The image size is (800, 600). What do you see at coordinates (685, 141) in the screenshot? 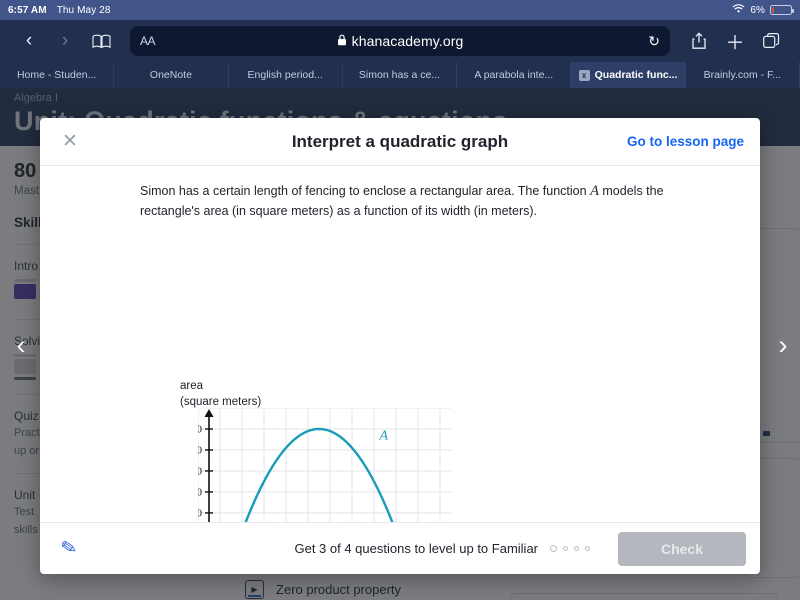
I see `go-to-lesson-page-link: Go to lesson page` at bounding box center [685, 141].